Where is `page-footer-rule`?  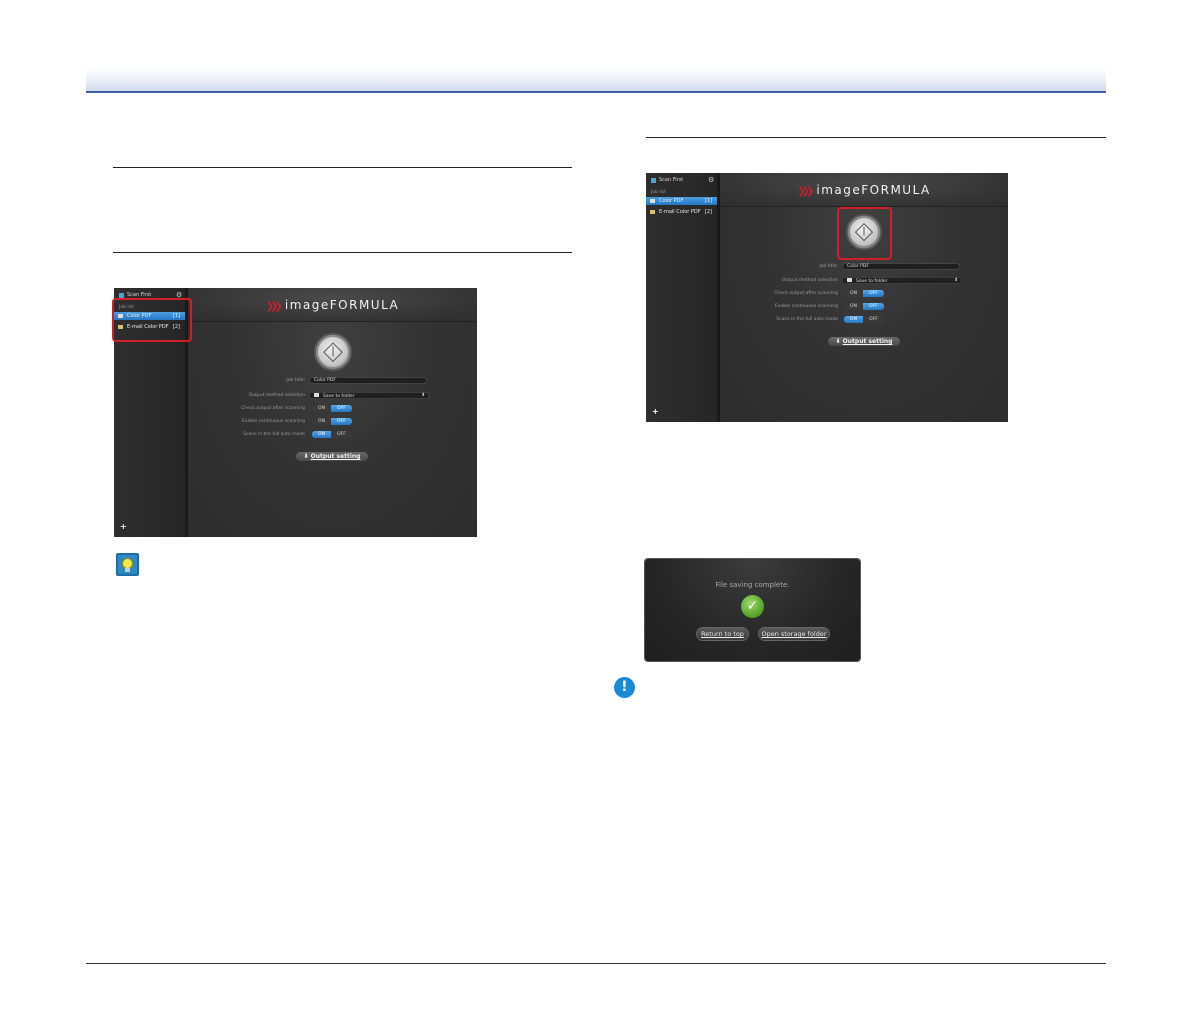
page-footer-rule is located at coordinates (596, 963).